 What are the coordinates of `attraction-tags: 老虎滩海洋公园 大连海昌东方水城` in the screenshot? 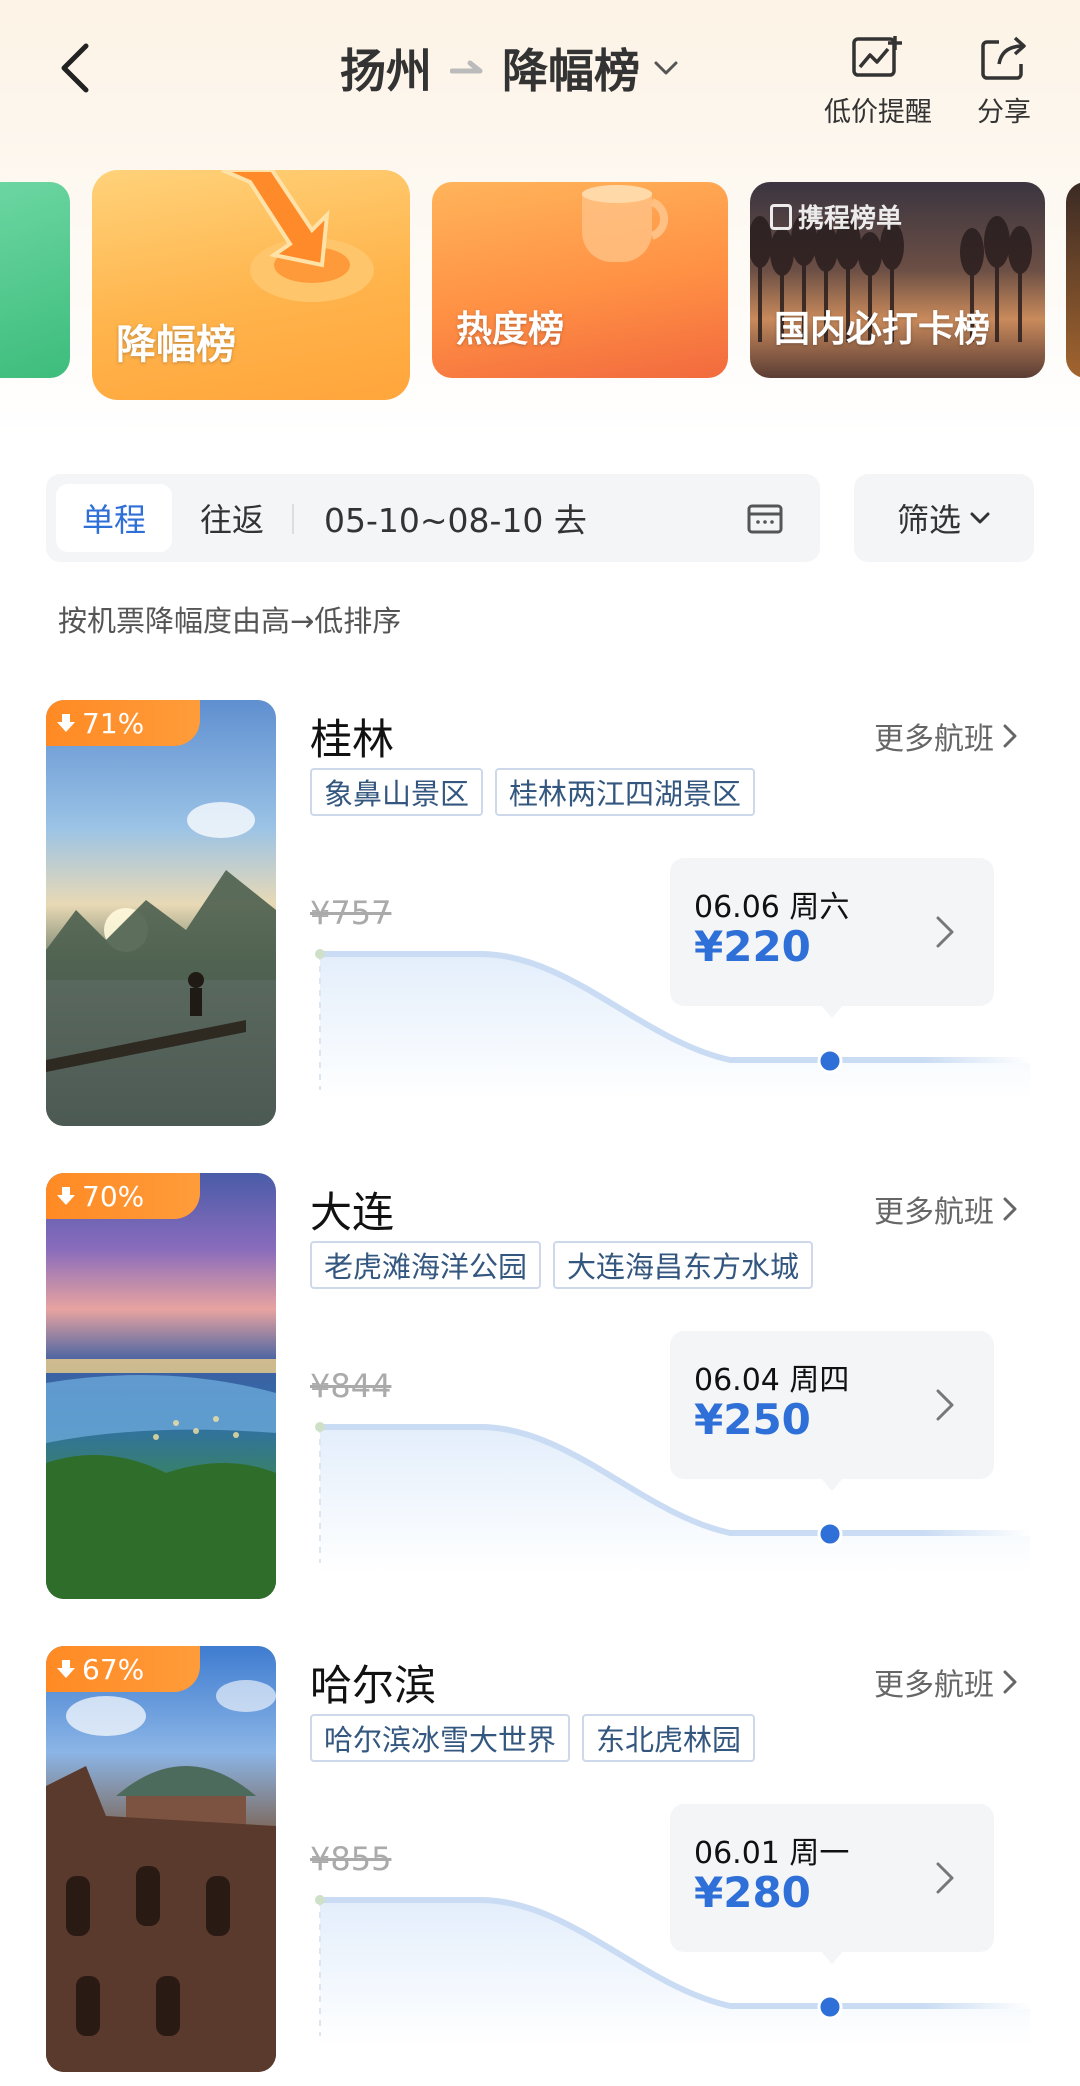 It's located at (567, 1265).